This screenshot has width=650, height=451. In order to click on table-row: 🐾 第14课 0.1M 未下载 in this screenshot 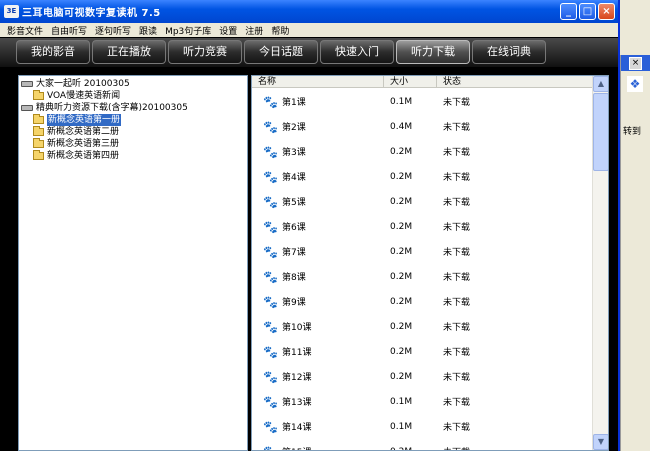, I will do `click(423, 426)`.